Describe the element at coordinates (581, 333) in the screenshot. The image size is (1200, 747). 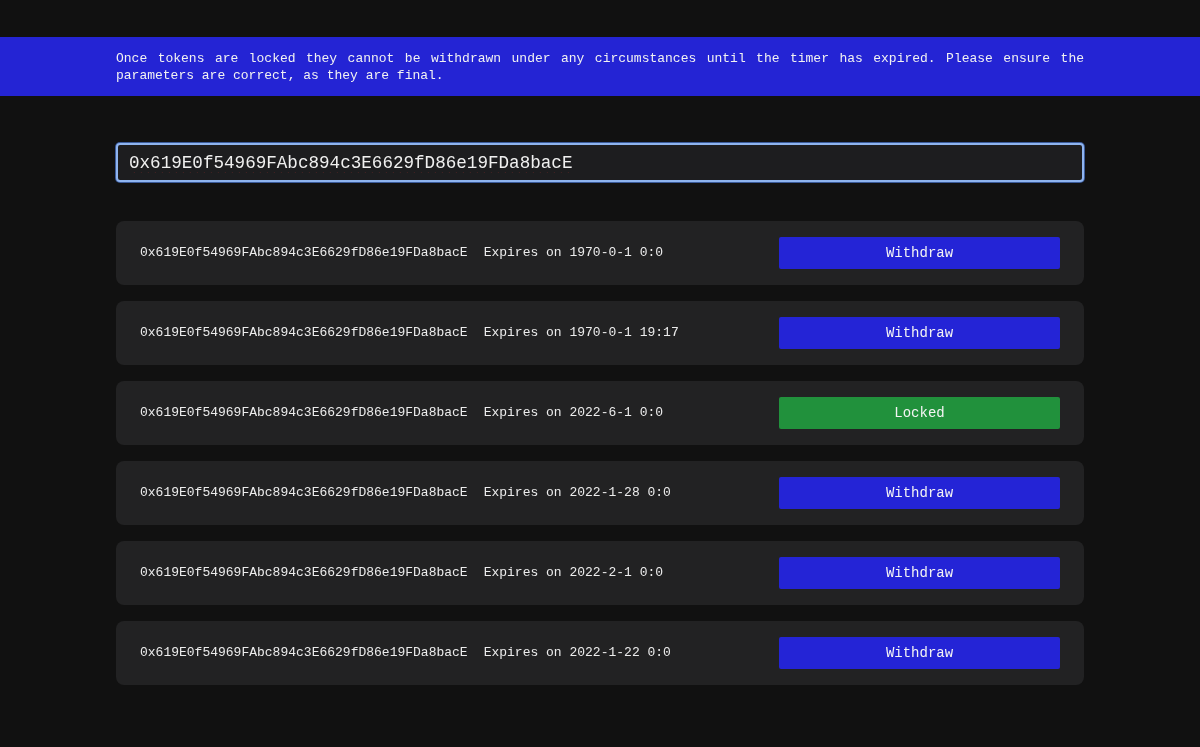
I see `expiry-date: Expires on 1970-0-1 19:17` at that location.